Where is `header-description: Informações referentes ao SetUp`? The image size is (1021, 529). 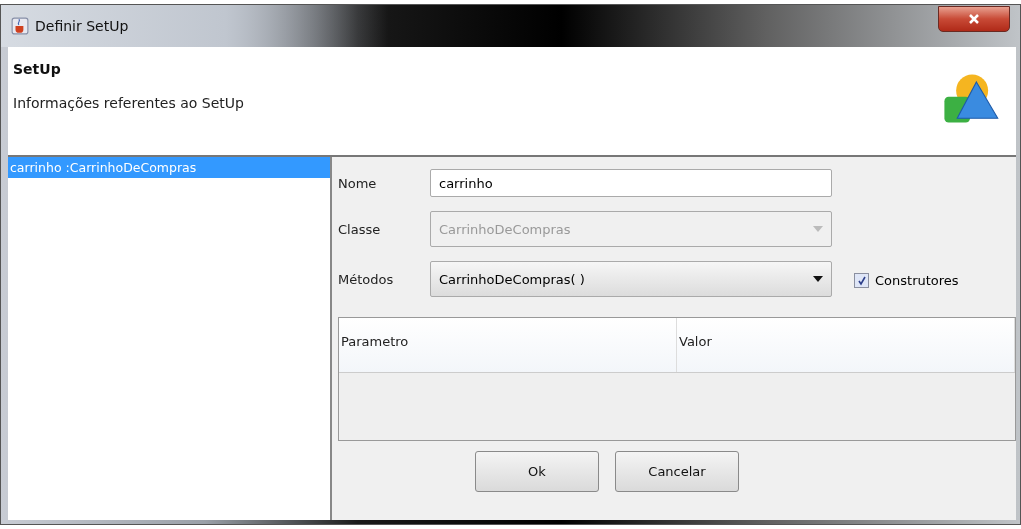
header-description: Informações referentes ao SetUp is located at coordinates (128, 103).